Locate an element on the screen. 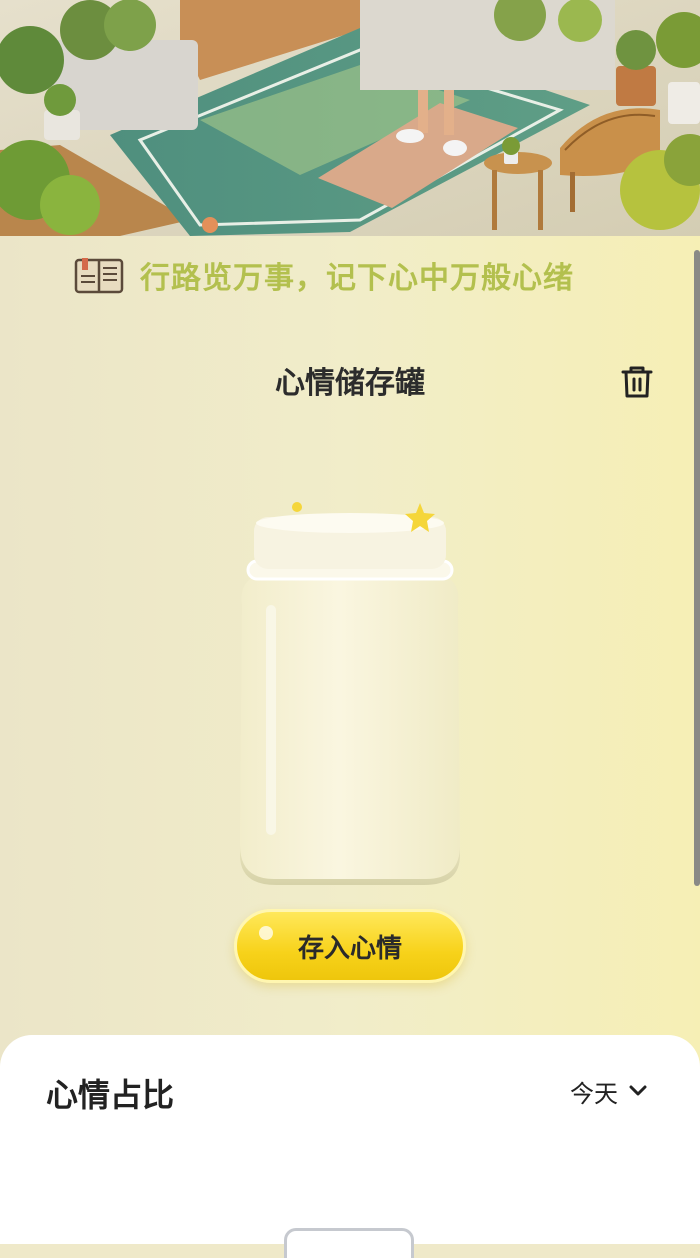  save-mood-label: 存入心情 is located at coordinates (349, 948).